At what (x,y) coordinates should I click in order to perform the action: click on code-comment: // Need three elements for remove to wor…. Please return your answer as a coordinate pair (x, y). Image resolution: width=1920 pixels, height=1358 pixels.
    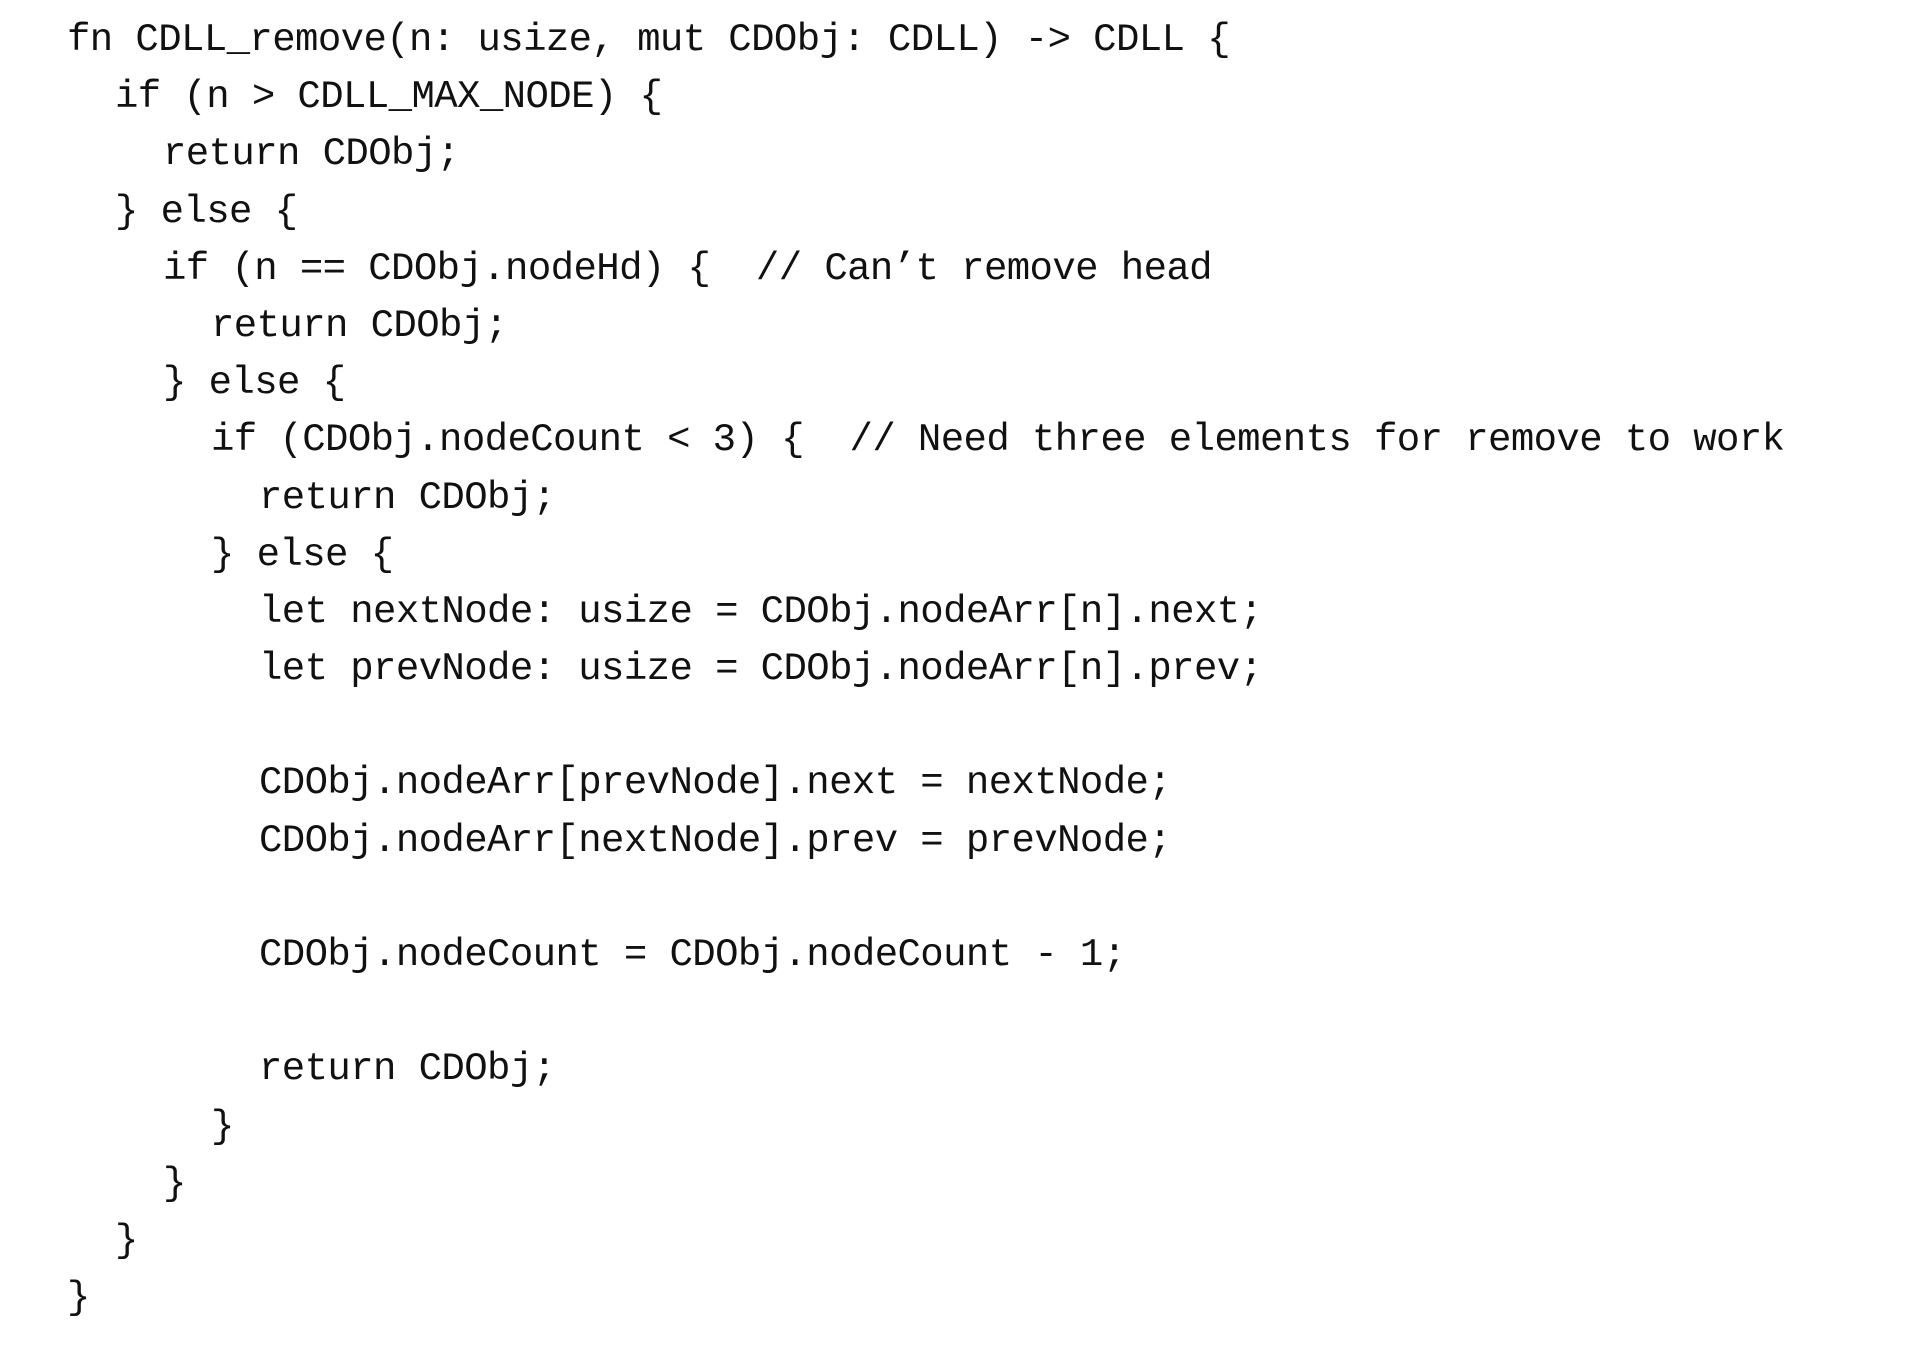
    Looking at the image, I should click on (1317, 440).